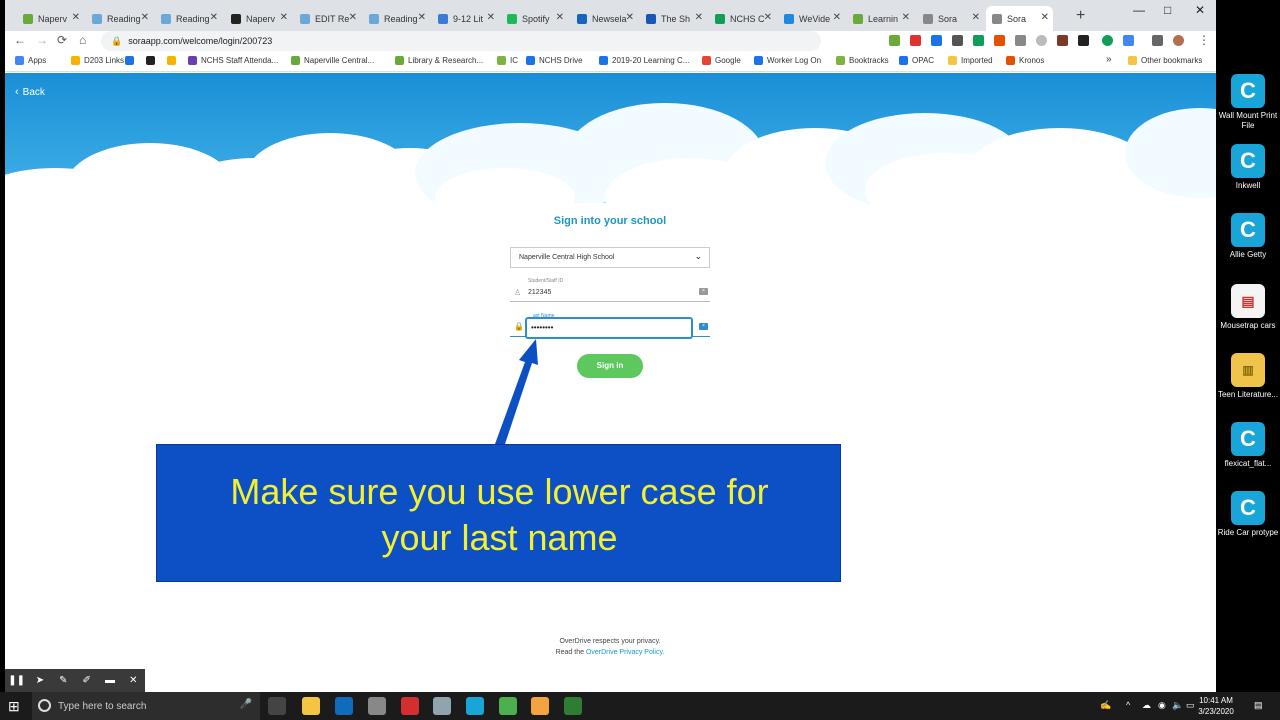 The height and width of the screenshot is (720, 1280). Describe the element at coordinates (246, 704) in the screenshot. I see `microphone-icon: 🎤` at that location.